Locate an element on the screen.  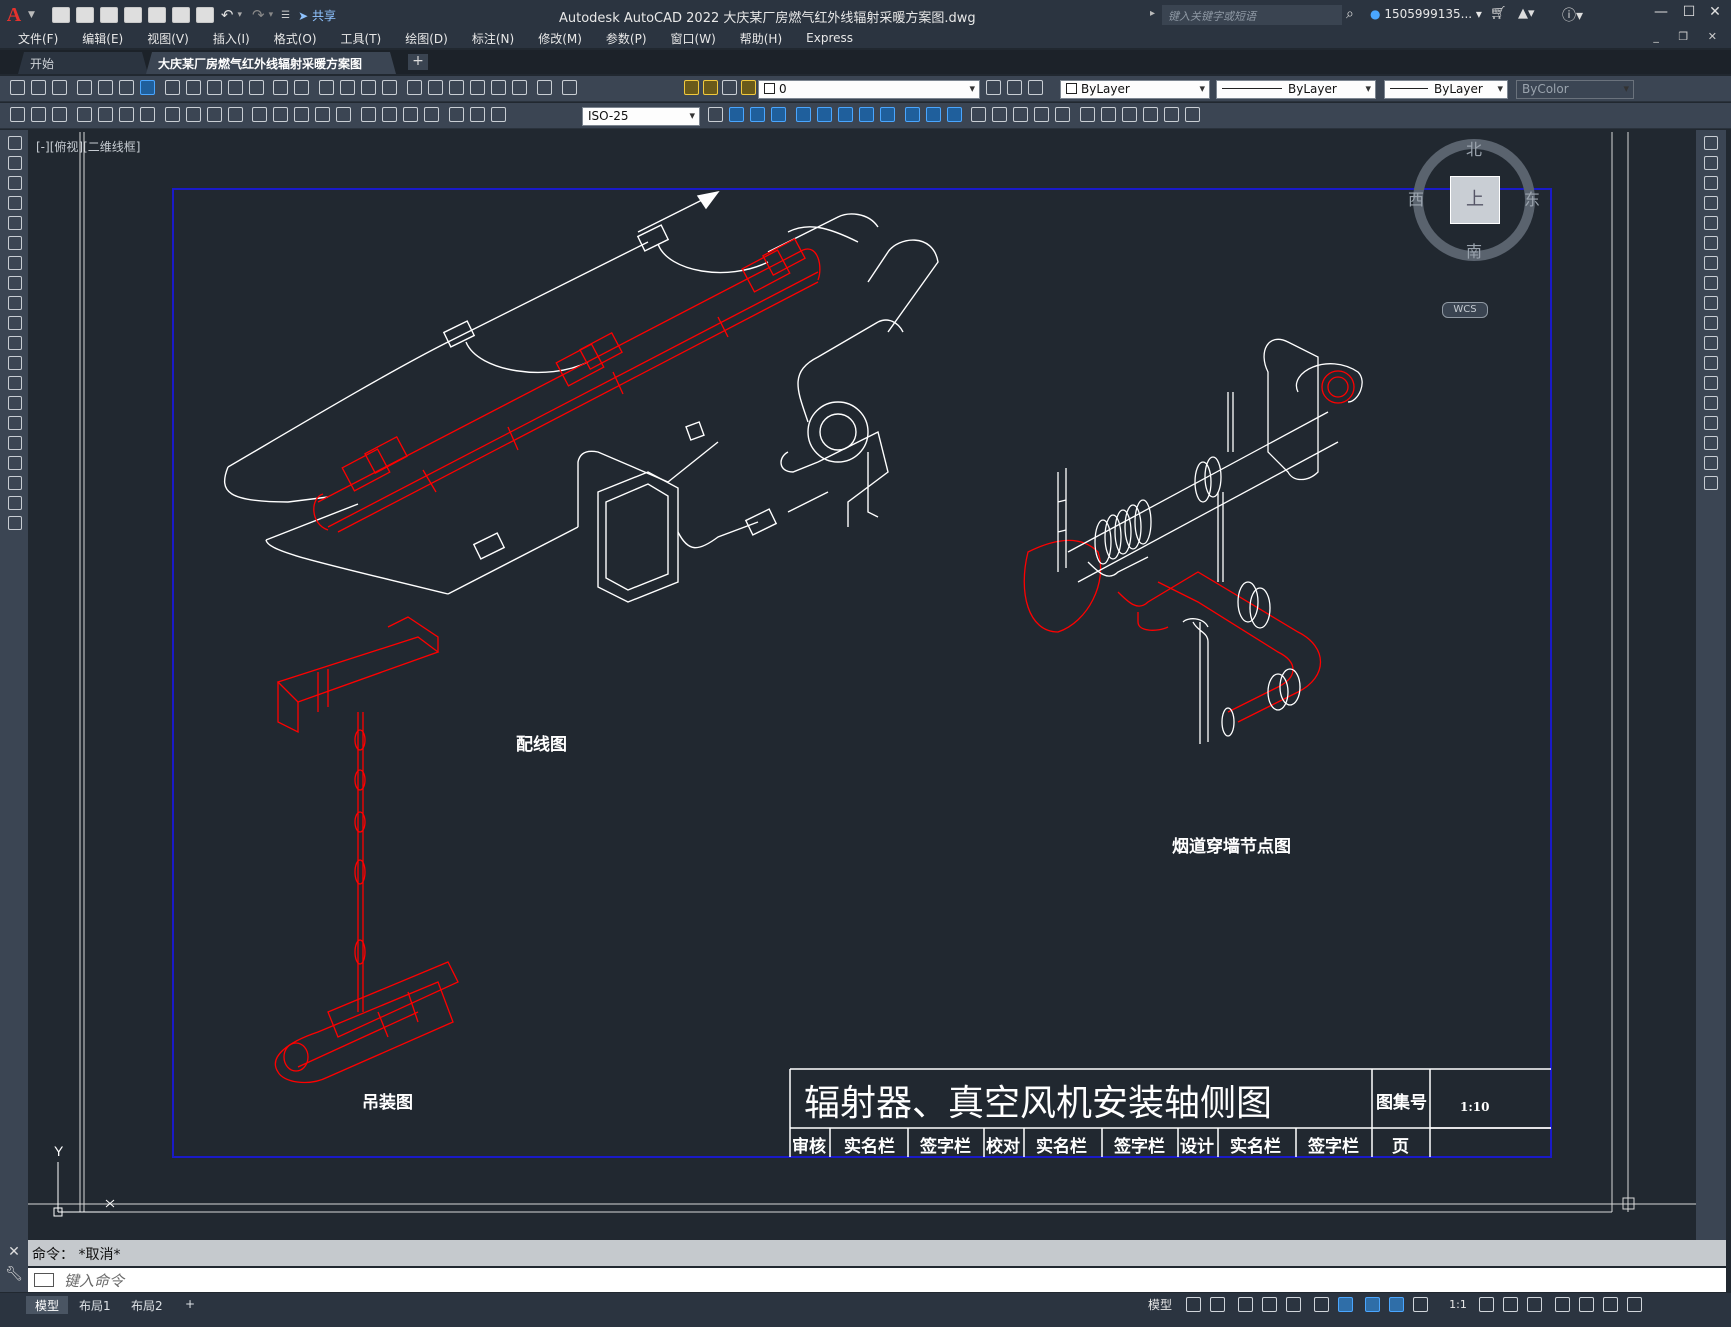
ortho-icon is located at coordinates (1245, 1304).